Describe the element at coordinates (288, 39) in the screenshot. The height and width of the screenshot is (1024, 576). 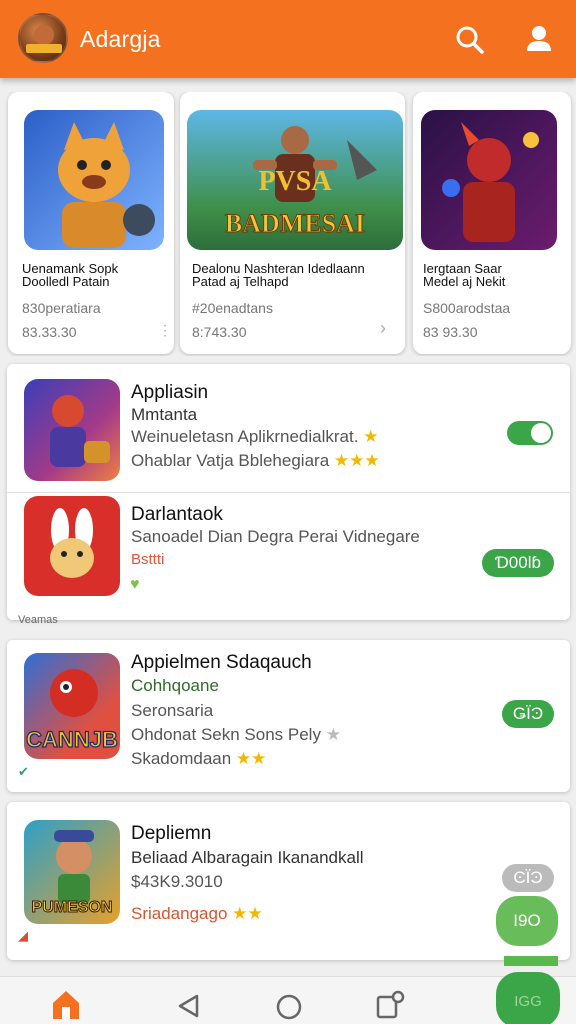
I see `app-bar: Adargja` at that location.